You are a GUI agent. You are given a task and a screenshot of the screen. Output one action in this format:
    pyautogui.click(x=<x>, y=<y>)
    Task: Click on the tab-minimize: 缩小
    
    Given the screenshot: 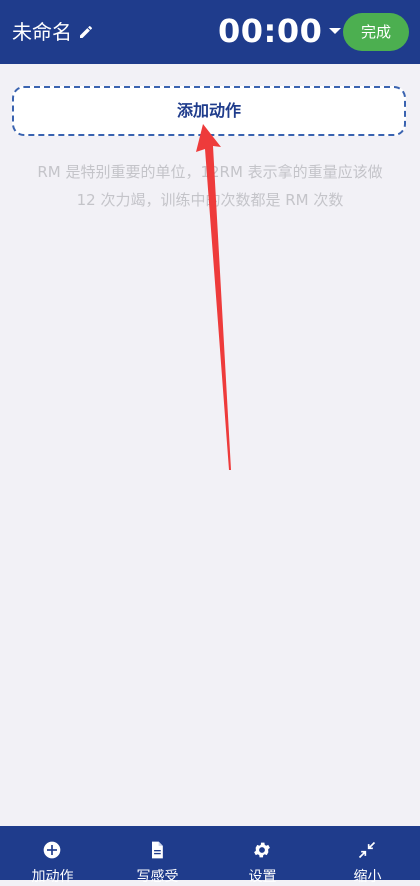 What is the action you would take?
    pyautogui.click(x=367, y=855)
    